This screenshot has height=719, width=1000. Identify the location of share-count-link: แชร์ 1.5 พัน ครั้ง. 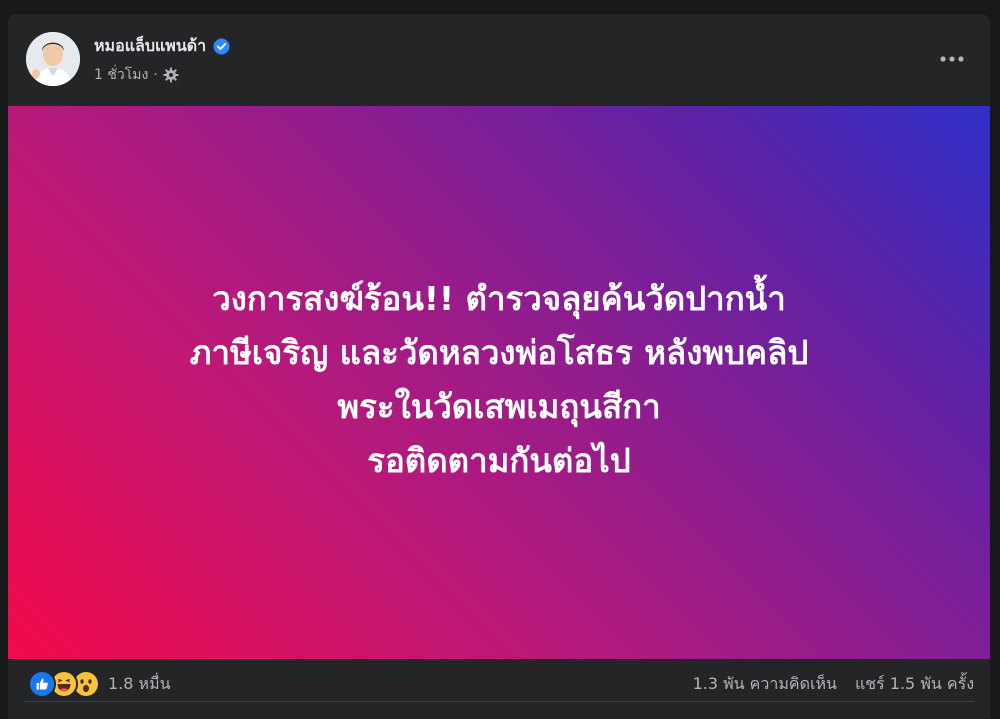
(914, 684).